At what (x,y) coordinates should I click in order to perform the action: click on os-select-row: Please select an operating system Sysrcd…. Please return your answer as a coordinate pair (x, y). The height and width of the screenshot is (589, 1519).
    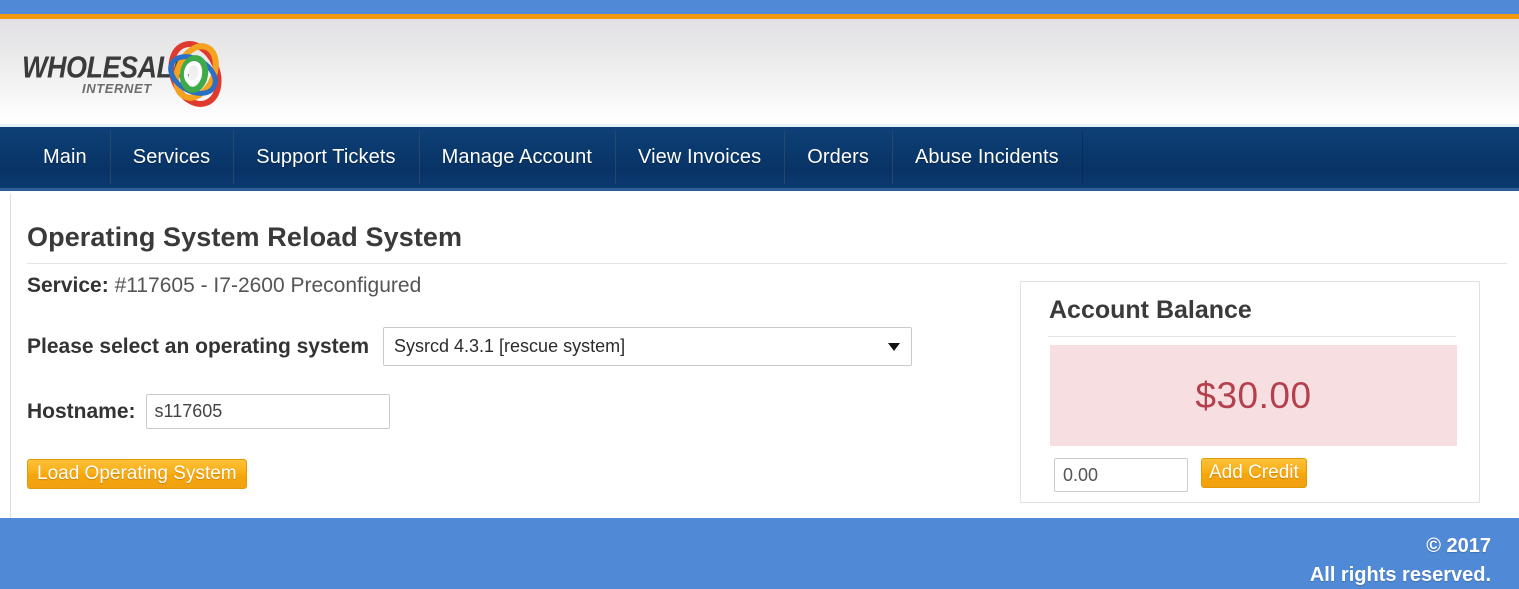
    Looking at the image, I should click on (469, 346).